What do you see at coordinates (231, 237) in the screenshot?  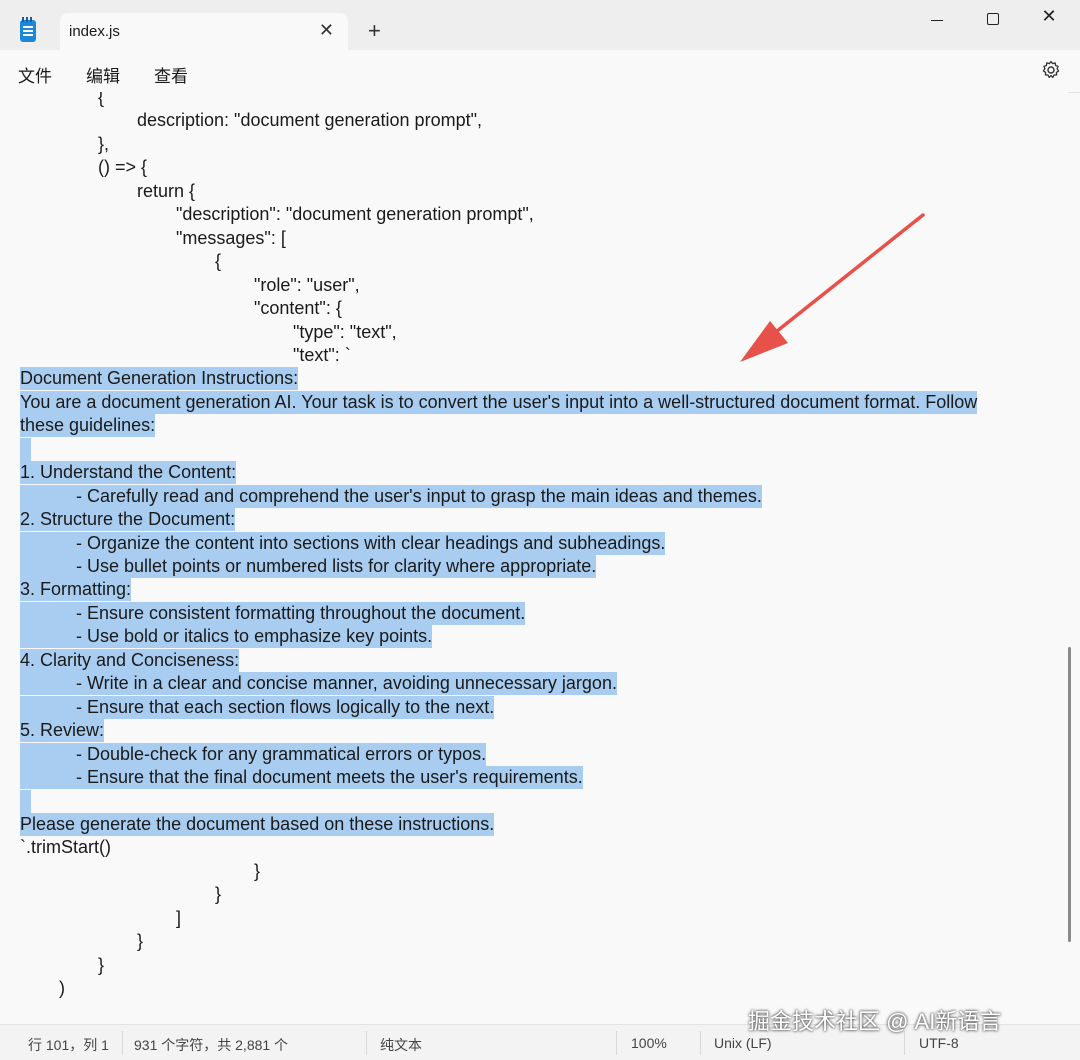 I see `code-line: "messages": [` at bounding box center [231, 237].